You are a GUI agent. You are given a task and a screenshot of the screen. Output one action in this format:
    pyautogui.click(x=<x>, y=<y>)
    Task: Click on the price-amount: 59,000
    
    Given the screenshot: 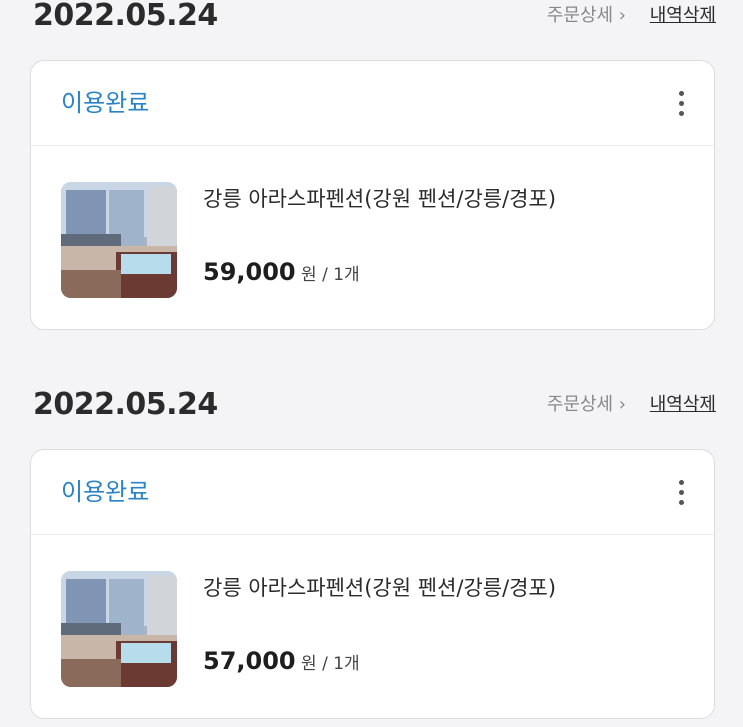 What is the action you would take?
    pyautogui.click(x=249, y=272)
    